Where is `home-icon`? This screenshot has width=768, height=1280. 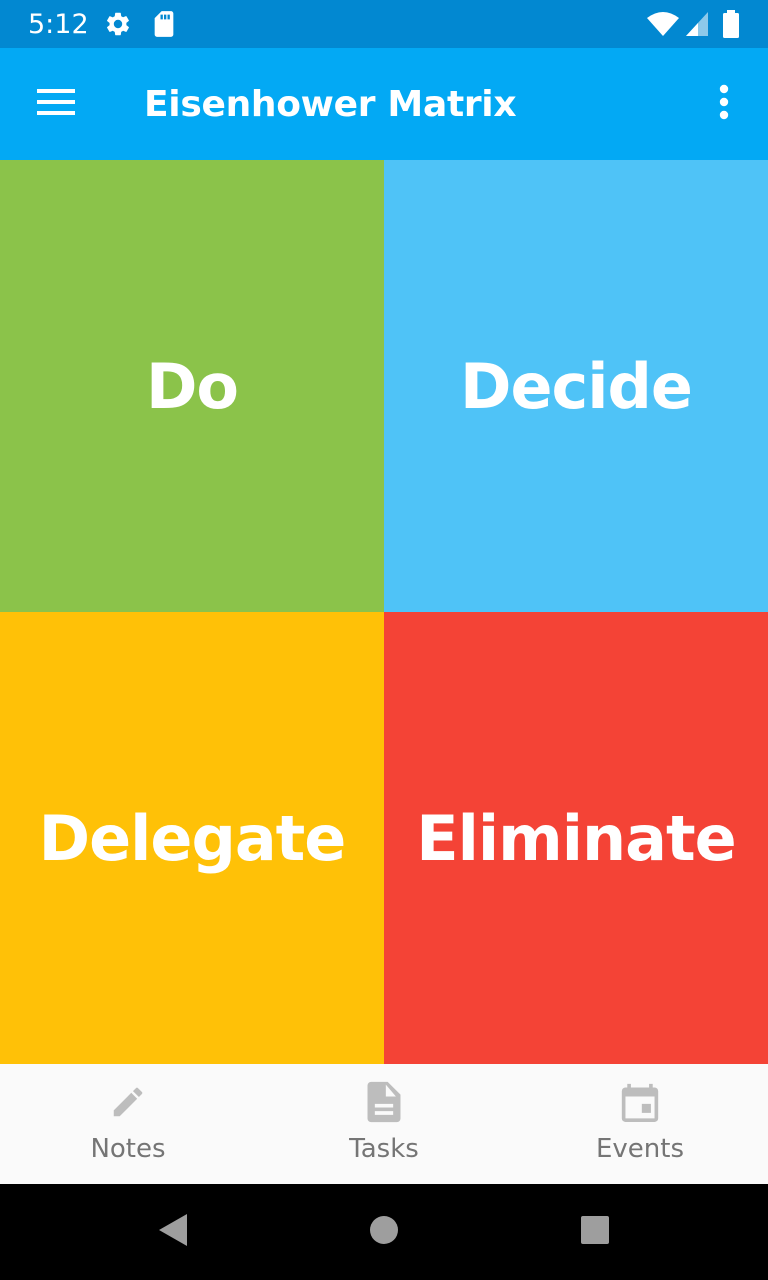
home-icon is located at coordinates (384, 1232).